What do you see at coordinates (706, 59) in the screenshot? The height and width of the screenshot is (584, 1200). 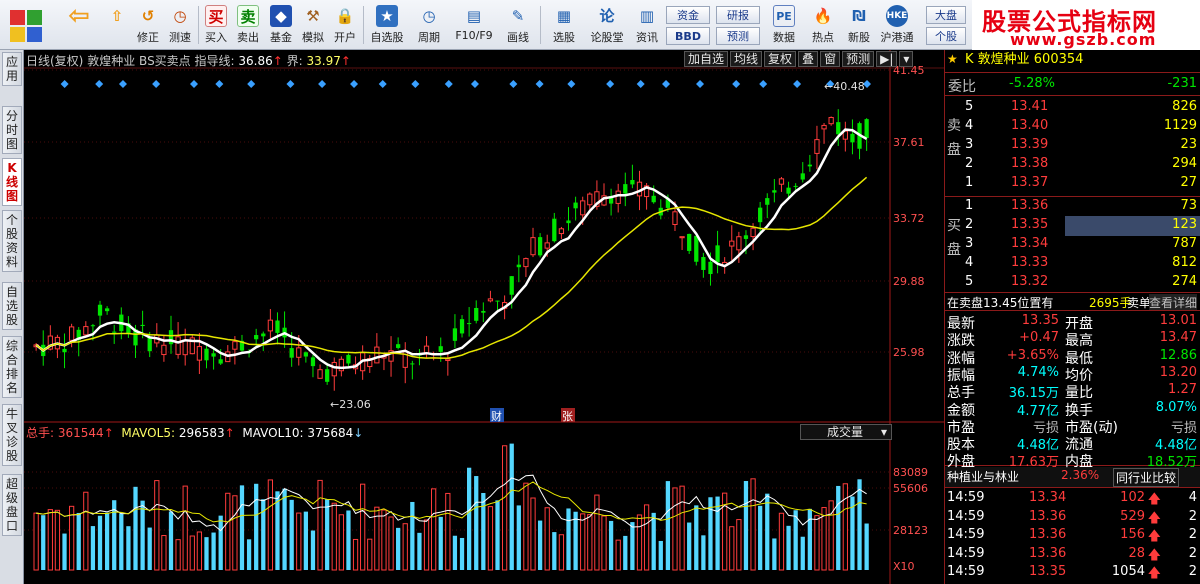 I see `add-watchlist-button: 加自选` at bounding box center [706, 59].